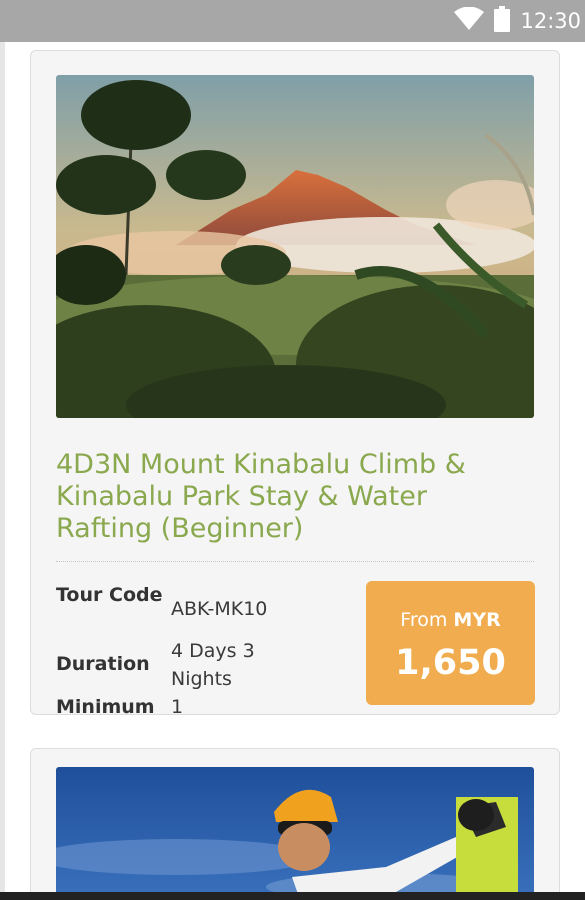 The height and width of the screenshot is (900, 585). What do you see at coordinates (213, 665) in the screenshot?
I see `duration-value: 4 Days 3 Nights` at bounding box center [213, 665].